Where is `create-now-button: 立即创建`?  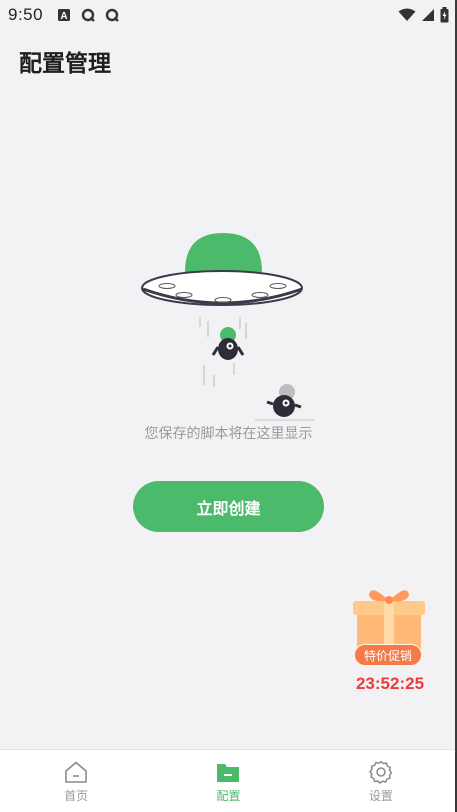 create-now-button: 立即创建 is located at coordinates (228, 506).